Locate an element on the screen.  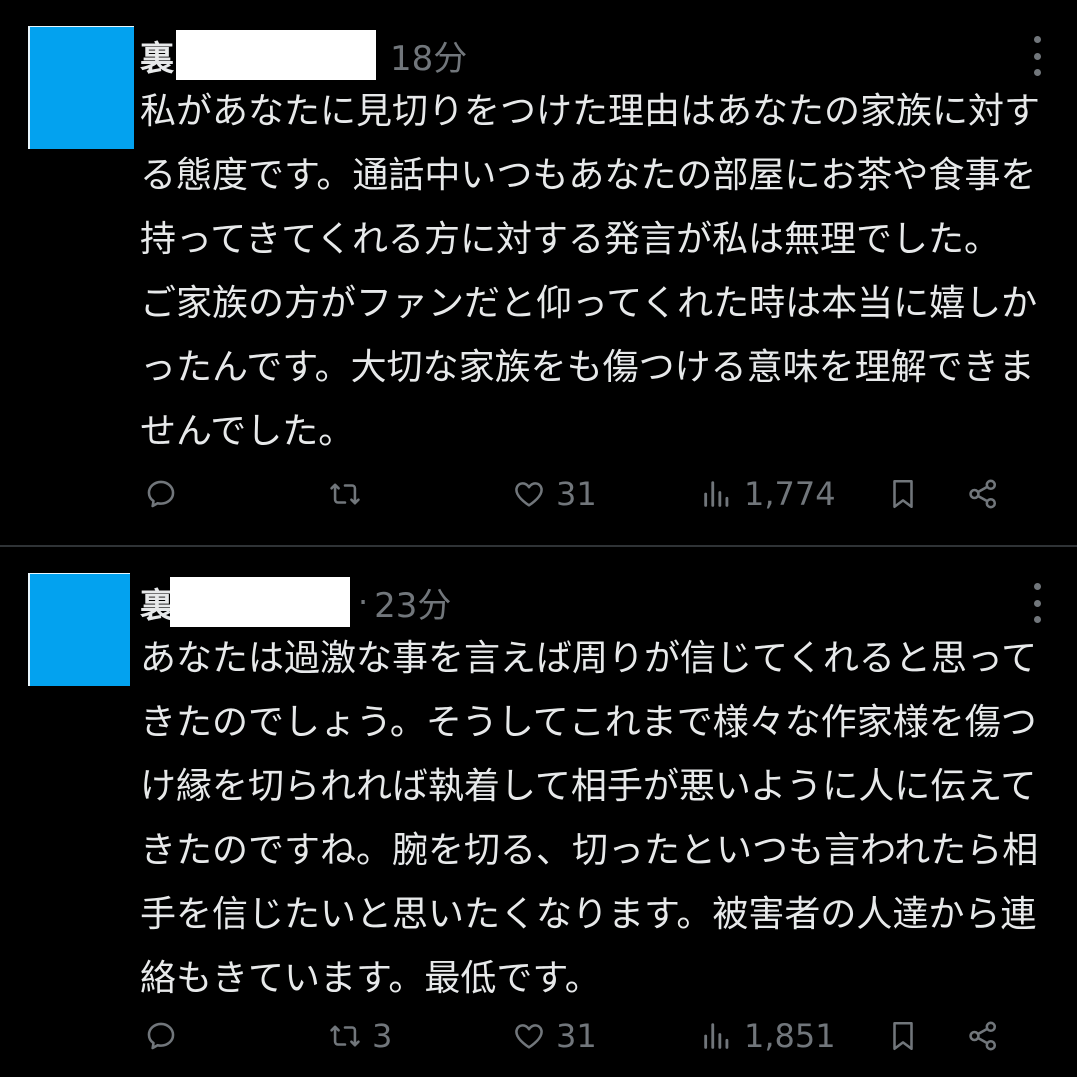
timestamp: 23分 is located at coordinates (412, 602).